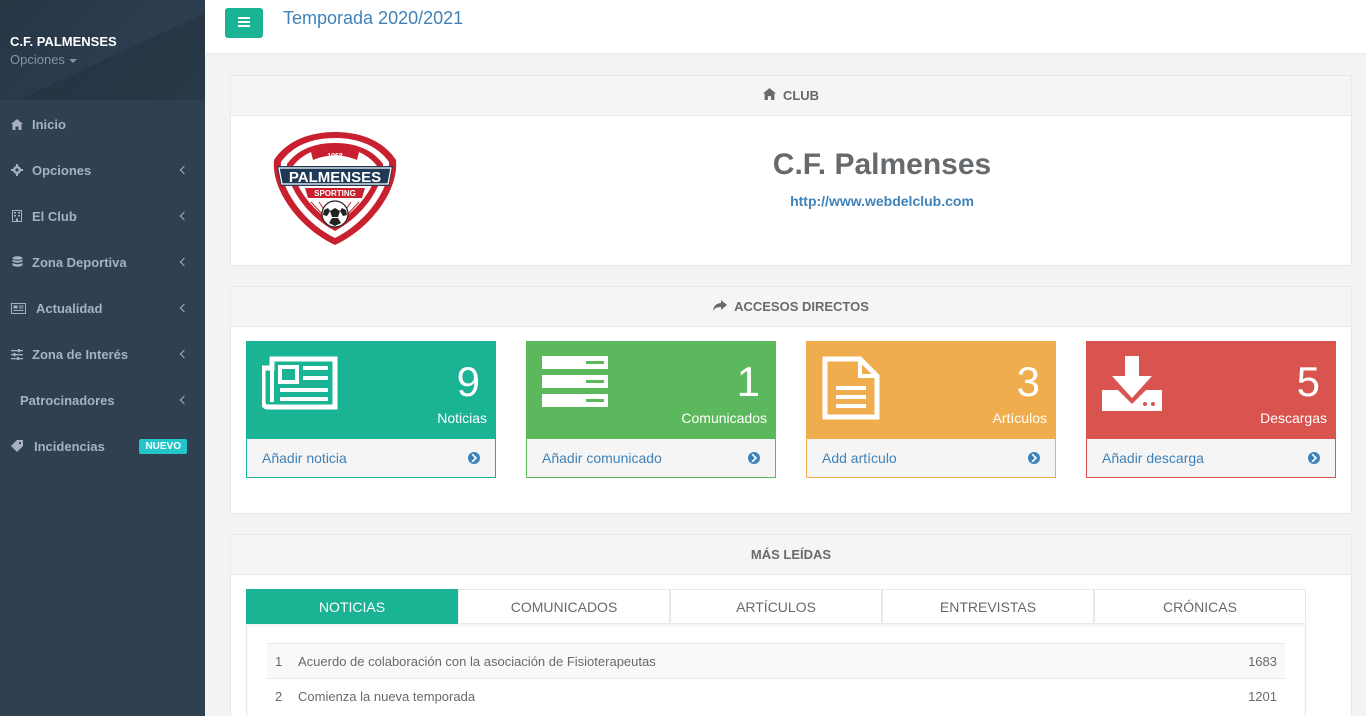 Image resolution: width=1366 pixels, height=716 pixels. I want to click on sidebar-item-label: El Club, so click(54, 216).